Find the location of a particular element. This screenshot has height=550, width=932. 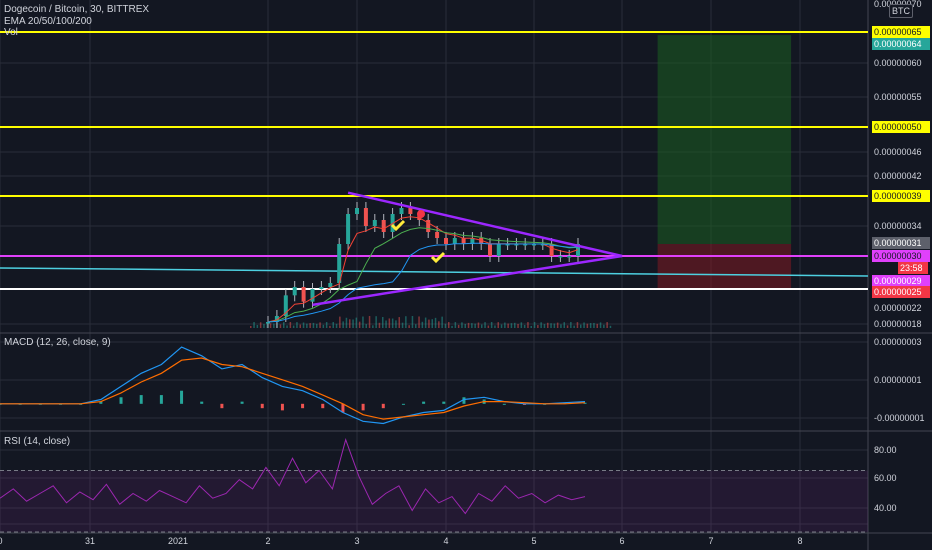

profit-zone is located at coordinates (724, 139).